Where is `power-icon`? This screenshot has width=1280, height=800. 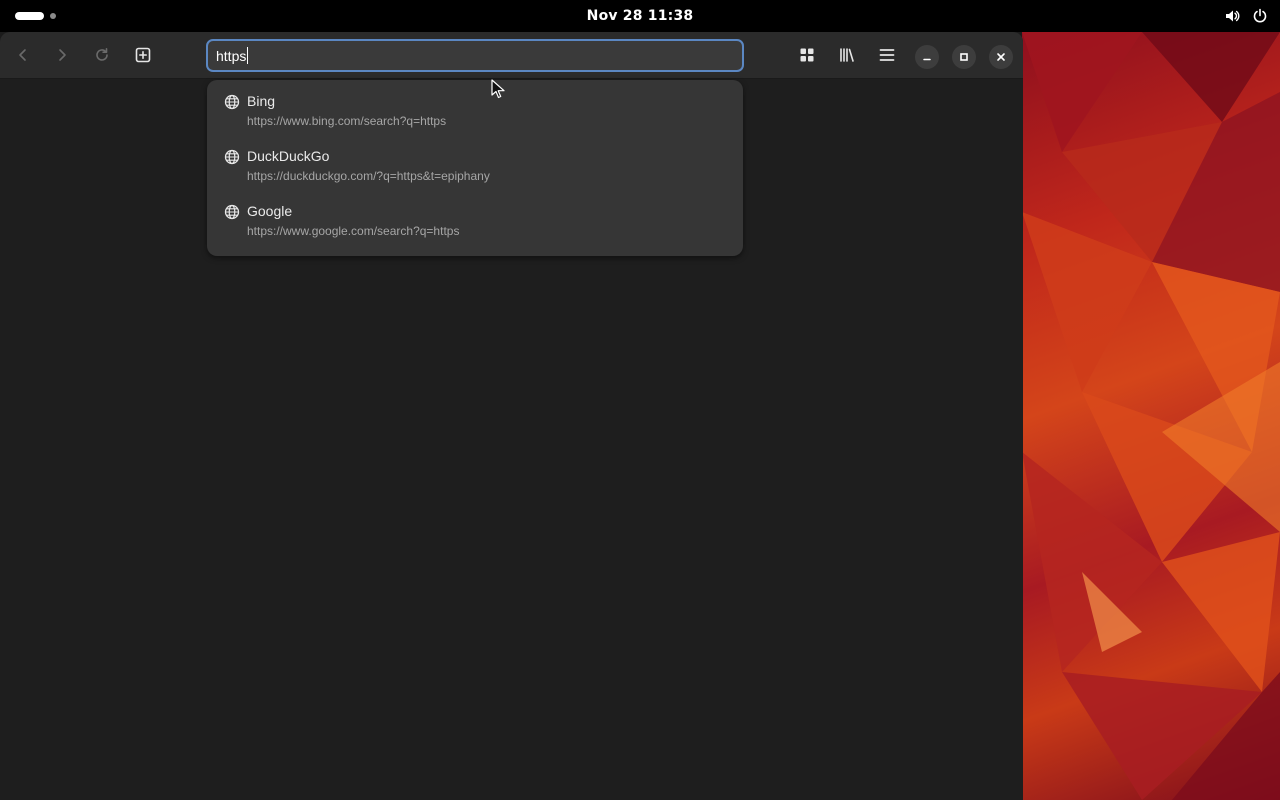
power-icon is located at coordinates (1260, 16).